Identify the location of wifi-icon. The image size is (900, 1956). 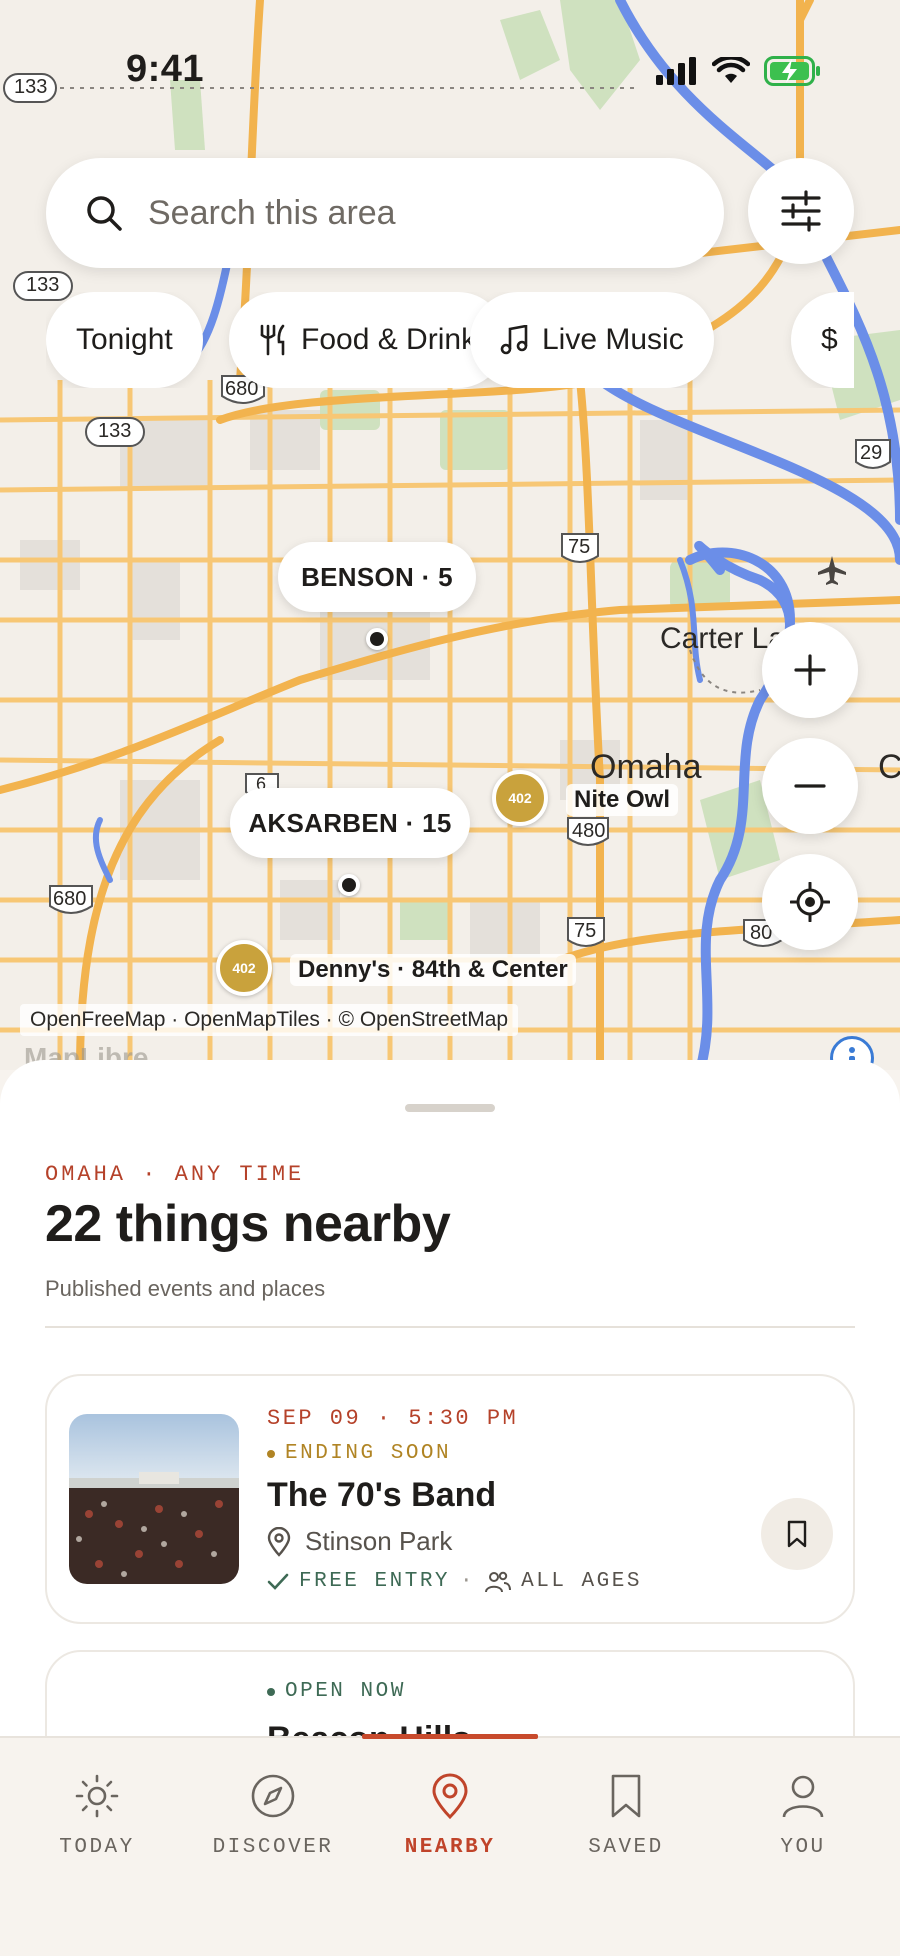
(731, 70).